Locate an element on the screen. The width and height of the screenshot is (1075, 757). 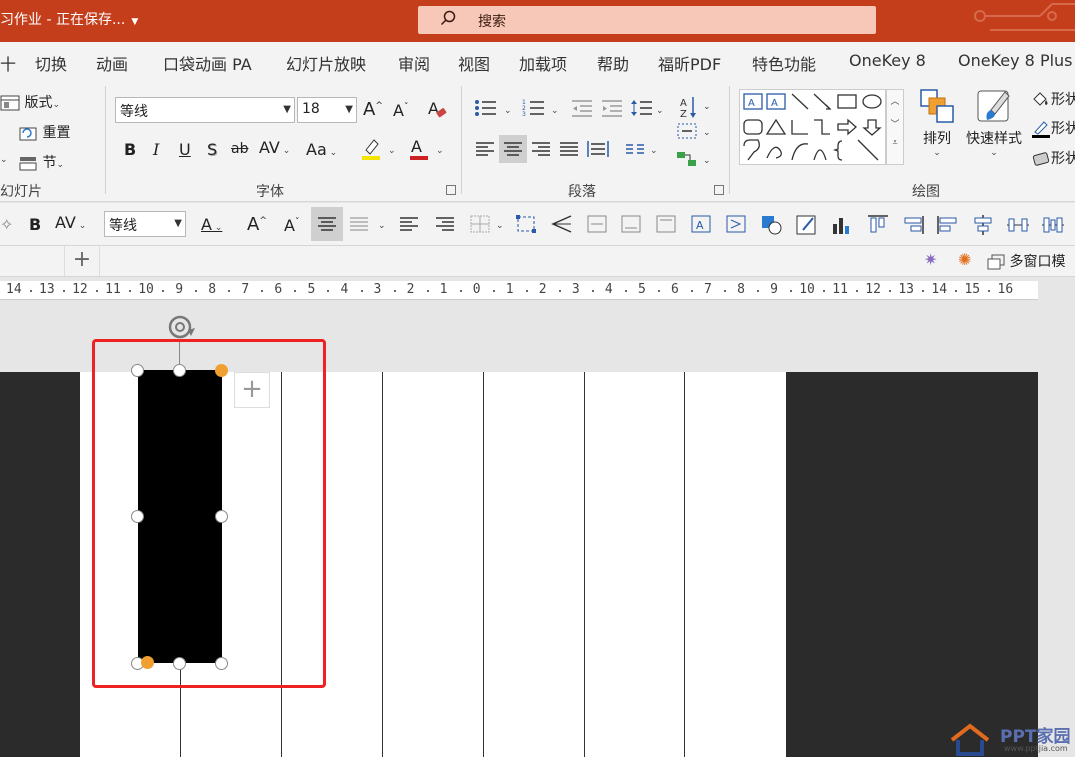
new-slide-dropdown: ⌄ is located at coordinates (4, 158).